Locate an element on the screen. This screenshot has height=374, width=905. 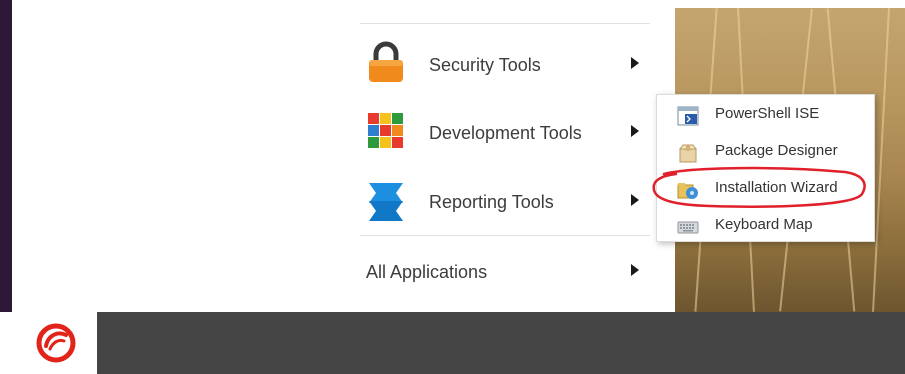
left-accent-bar is located at coordinates (6, 156).